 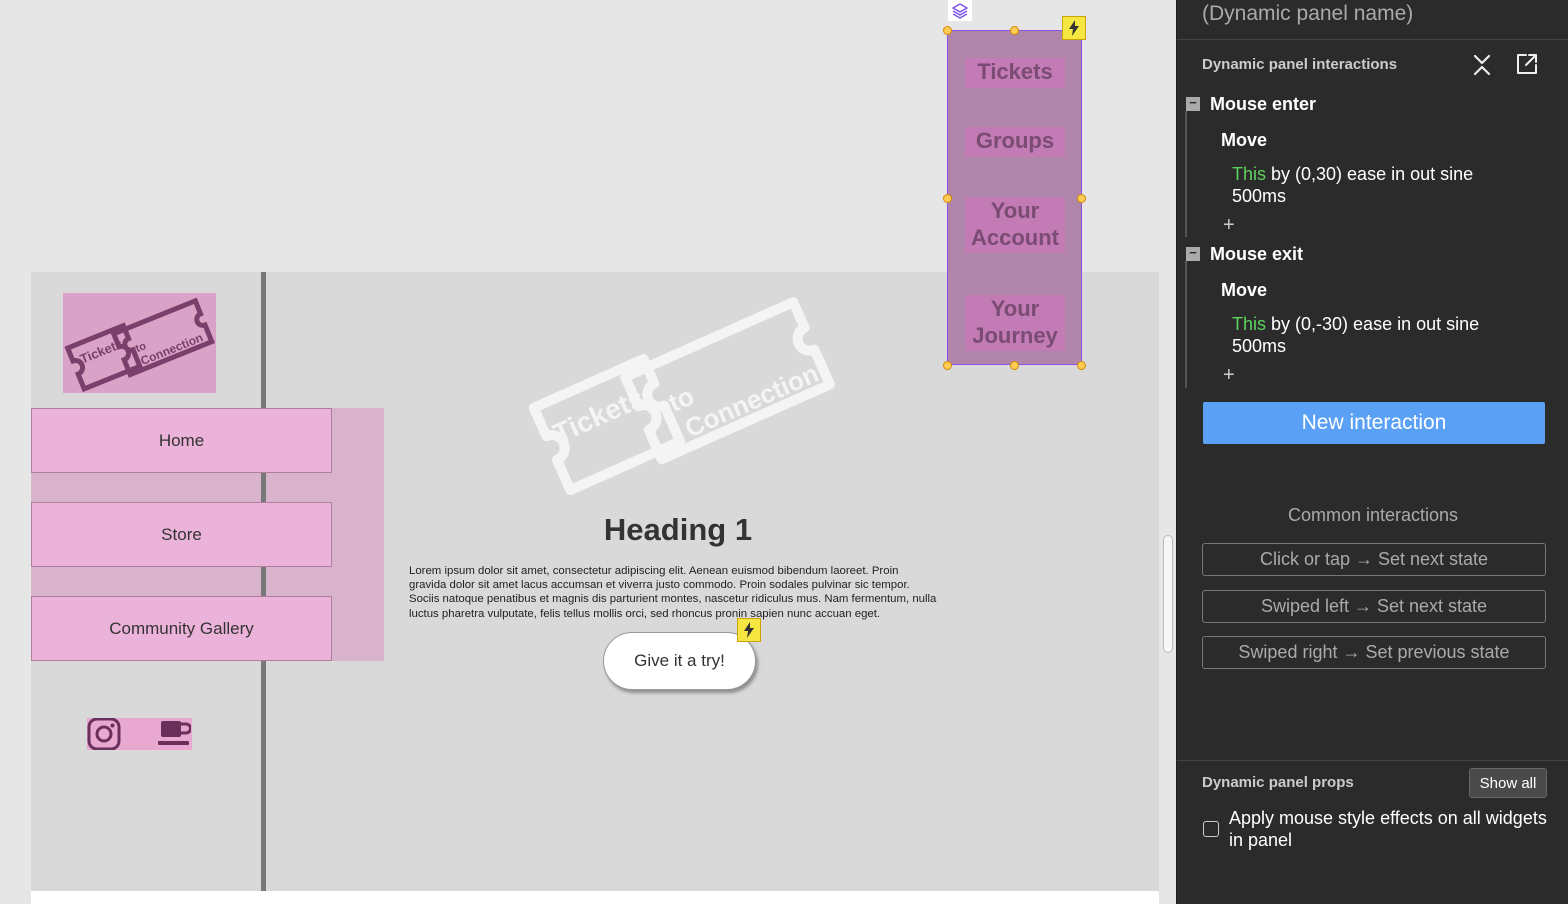 I want to click on collapse-all-icon, so click(x=1482, y=65).